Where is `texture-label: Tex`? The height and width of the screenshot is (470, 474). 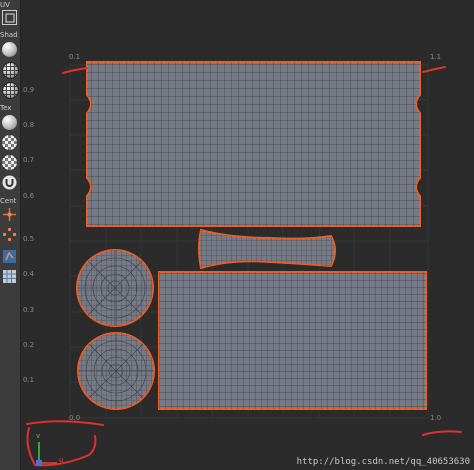
texture-label: Tex is located at coordinates (6, 108).